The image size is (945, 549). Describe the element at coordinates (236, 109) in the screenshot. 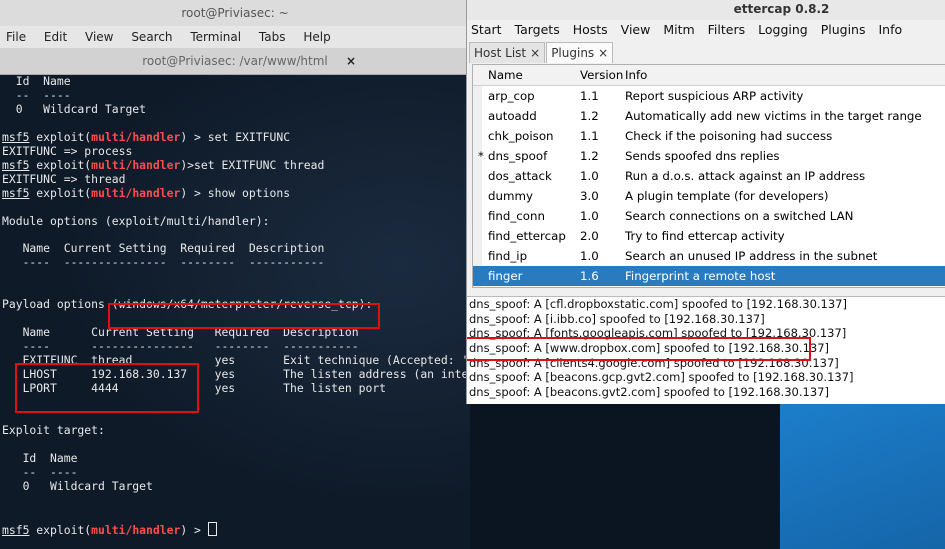

I see `terminal-line: 0 Wildcard Target` at that location.